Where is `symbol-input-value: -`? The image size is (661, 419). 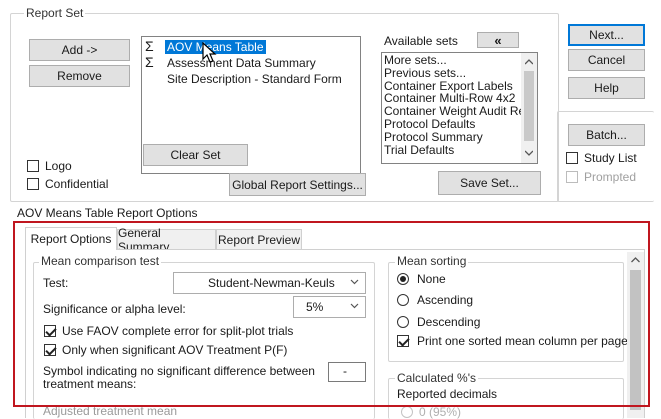 symbol-input-value: - is located at coordinates (345, 371).